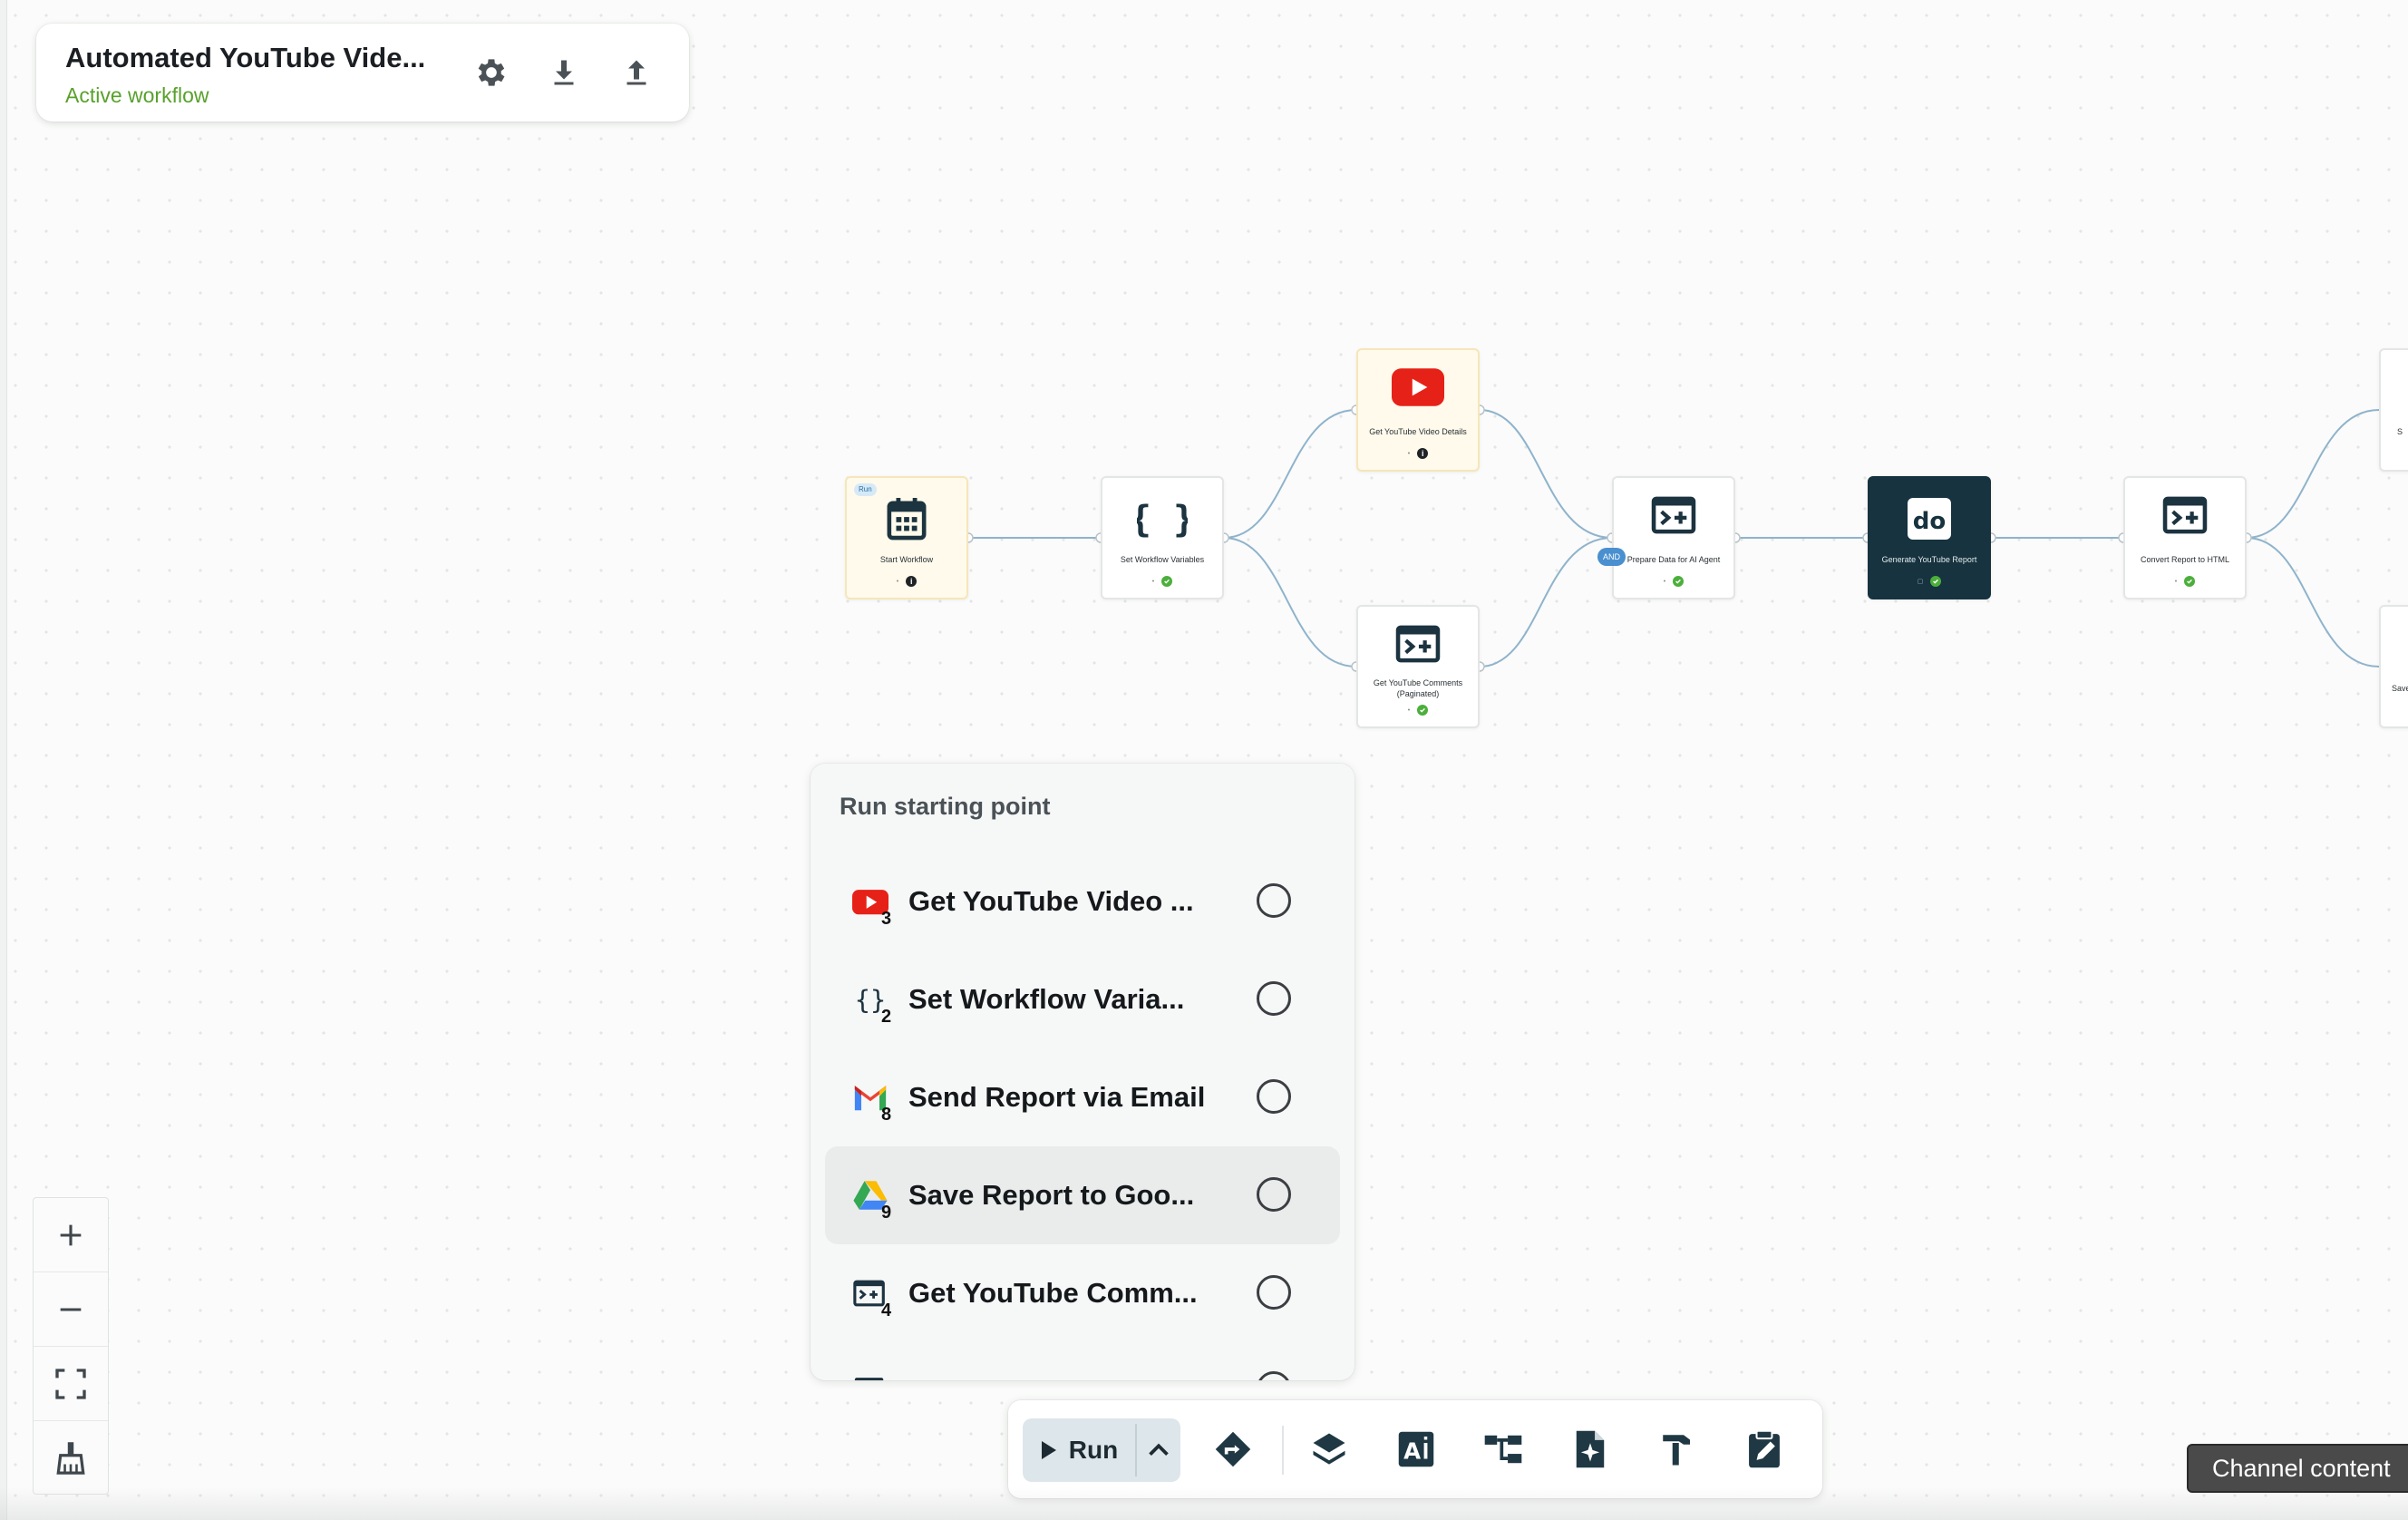 This screenshot has width=2408, height=1520. What do you see at coordinates (906, 559) in the screenshot?
I see `node-label: Start Workflow` at bounding box center [906, 559].